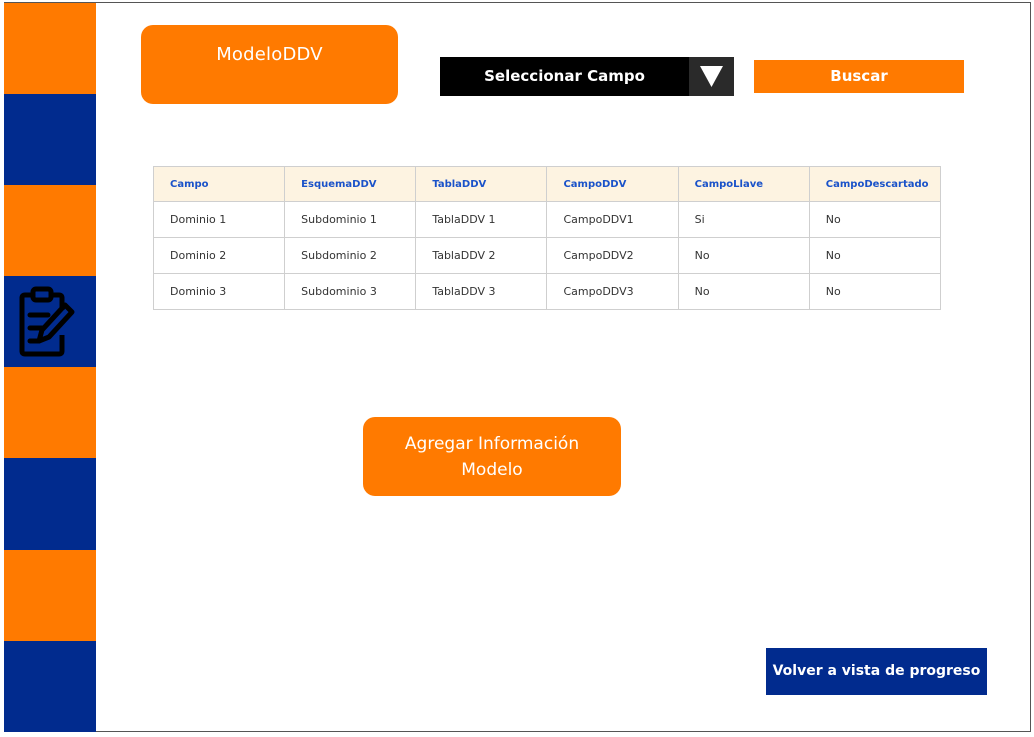 This screenshot has width=1034, height=737. I want to click on table-cell: Subdominio 3, so click(350, 291).